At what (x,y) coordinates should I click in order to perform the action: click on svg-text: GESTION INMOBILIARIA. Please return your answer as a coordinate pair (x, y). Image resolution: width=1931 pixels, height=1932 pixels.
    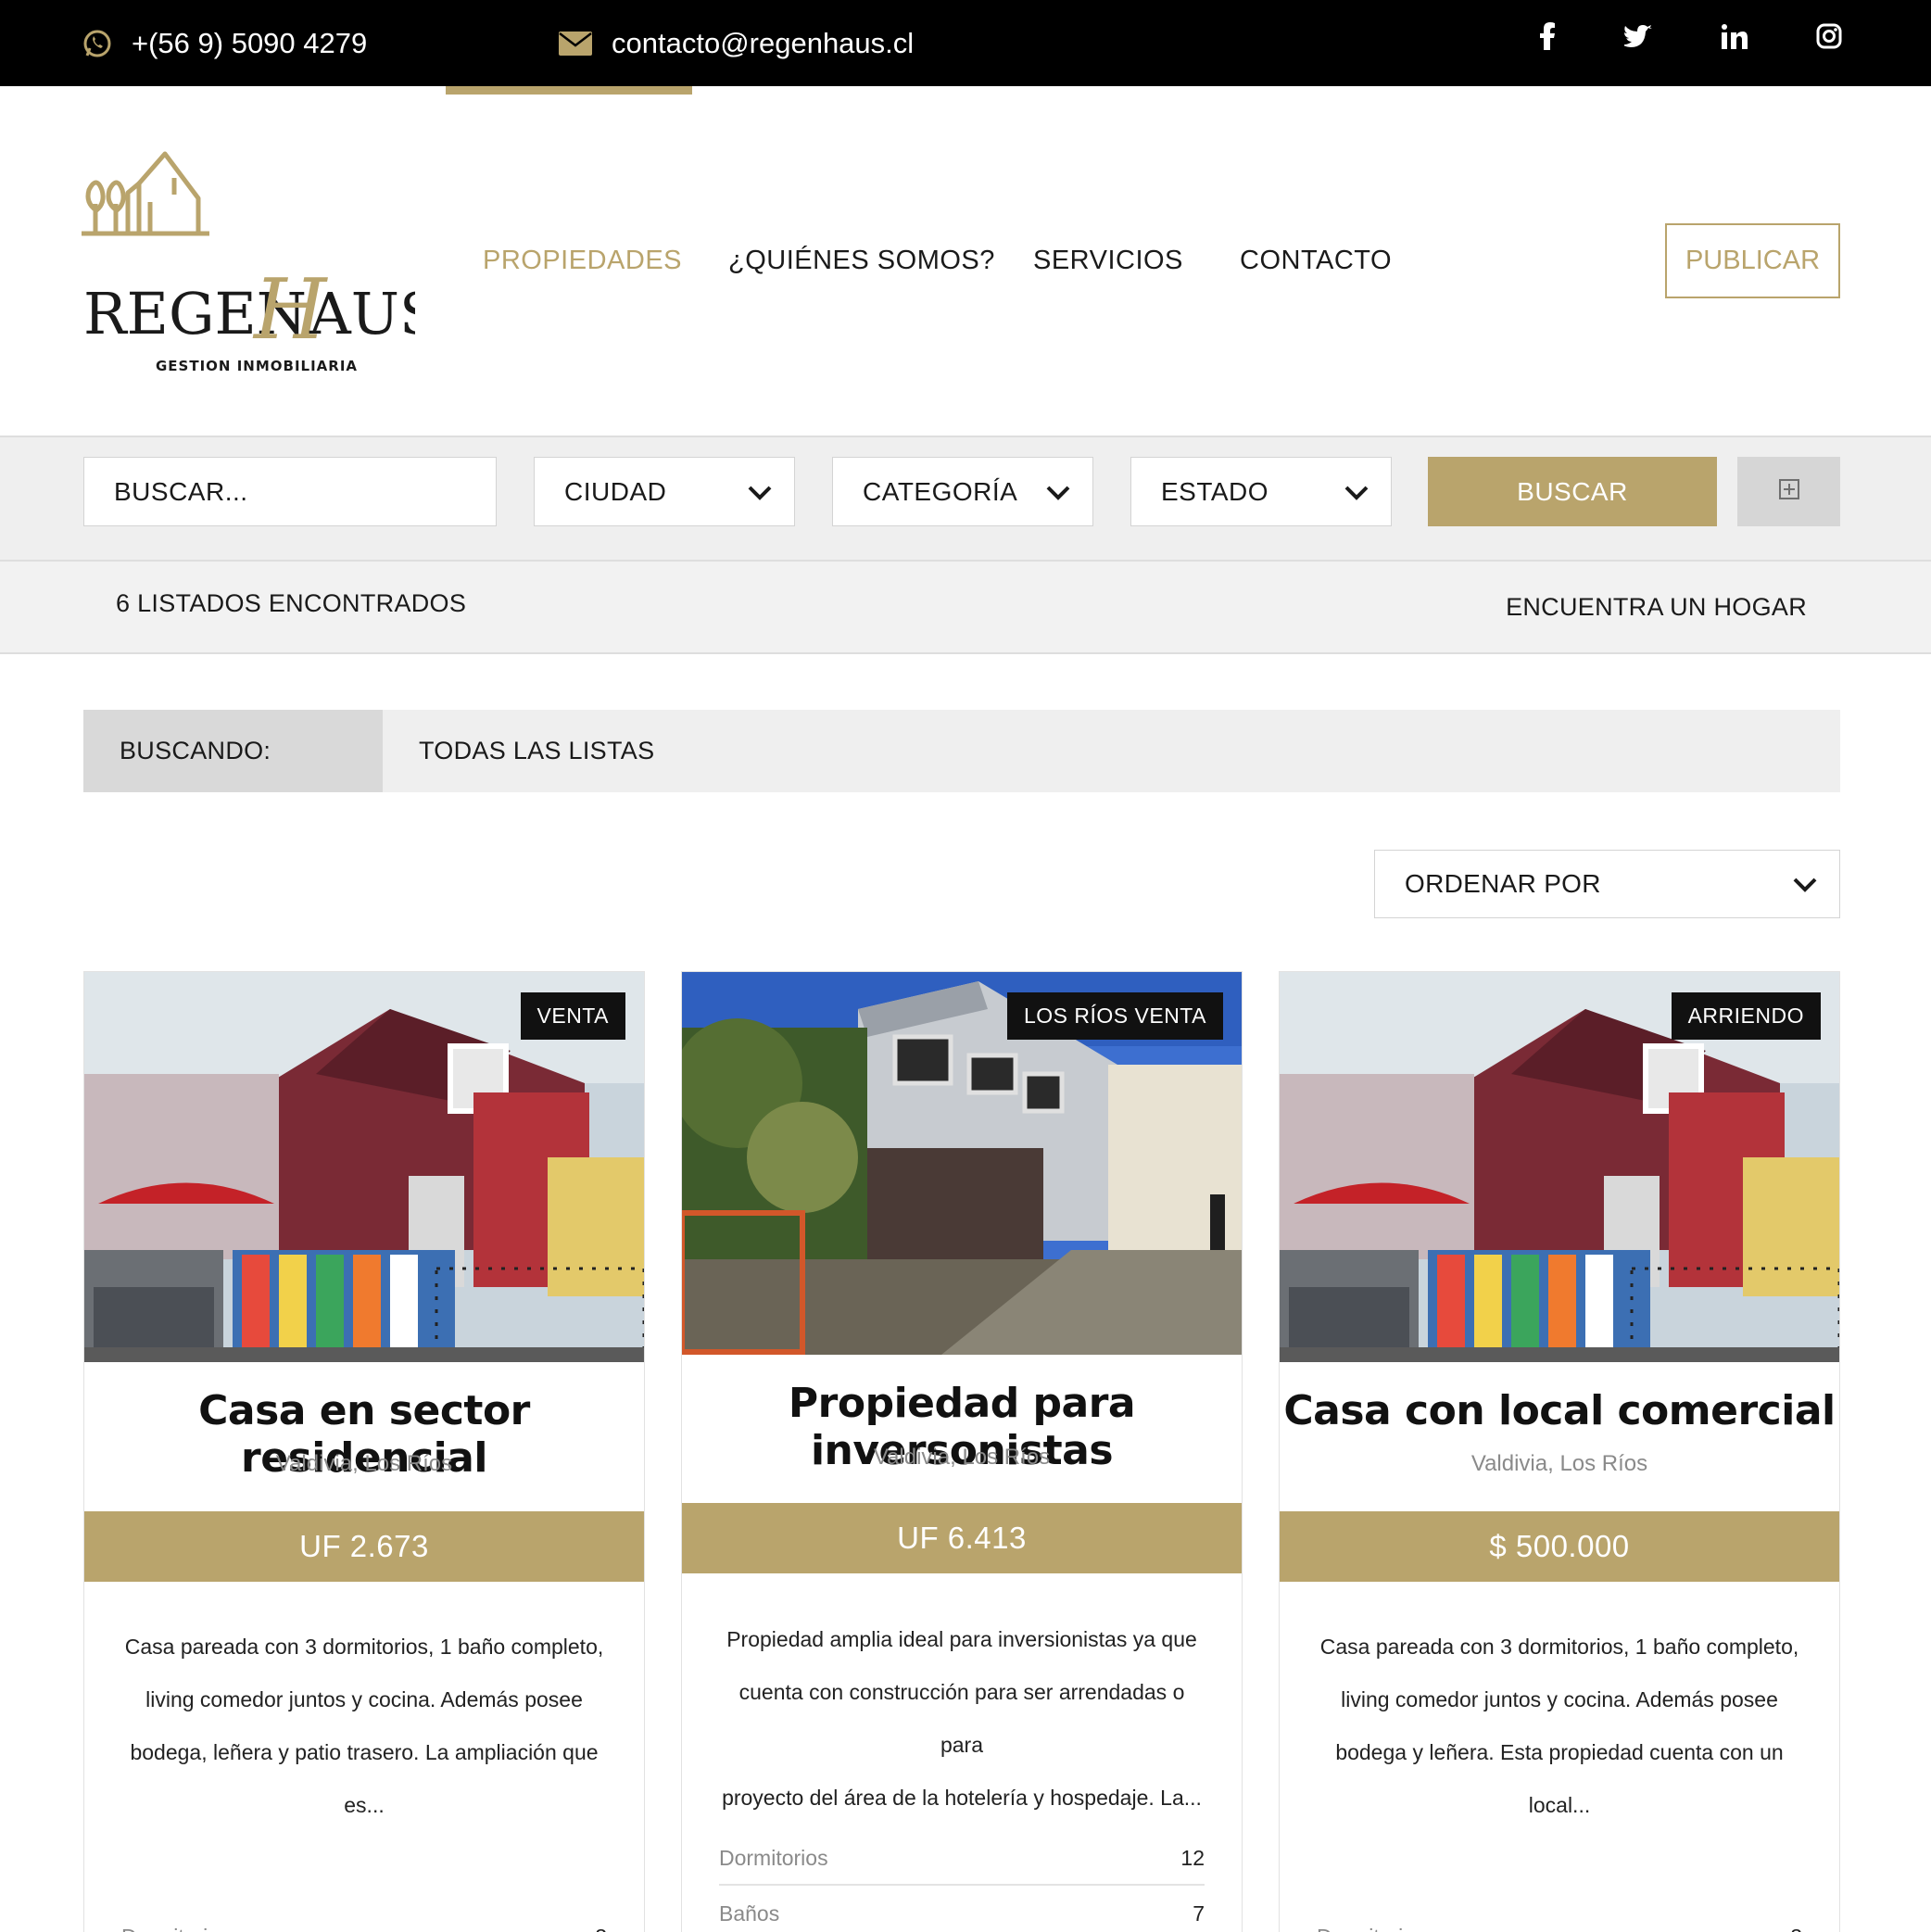
    Looking at the image, I should click on (257, 366).